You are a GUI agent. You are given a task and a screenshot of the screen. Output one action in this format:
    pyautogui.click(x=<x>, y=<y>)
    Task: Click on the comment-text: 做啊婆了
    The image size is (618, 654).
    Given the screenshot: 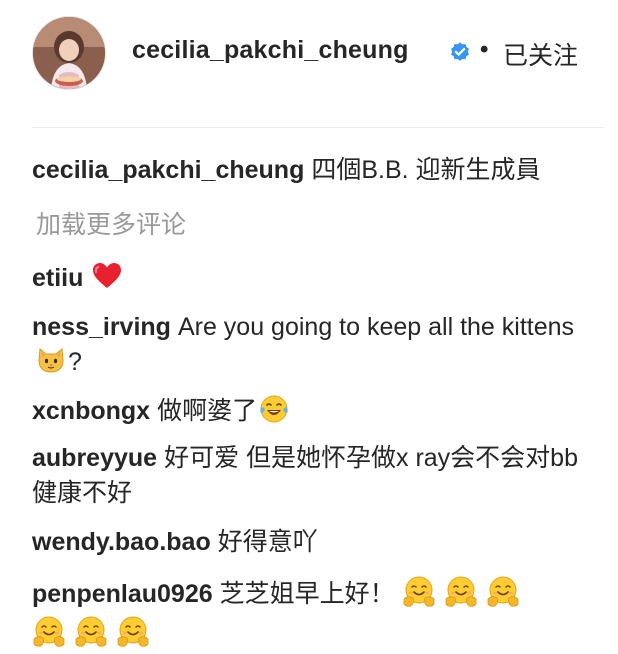 What is the action you would take?
    pyautogui.click(x=207, y=411)
    